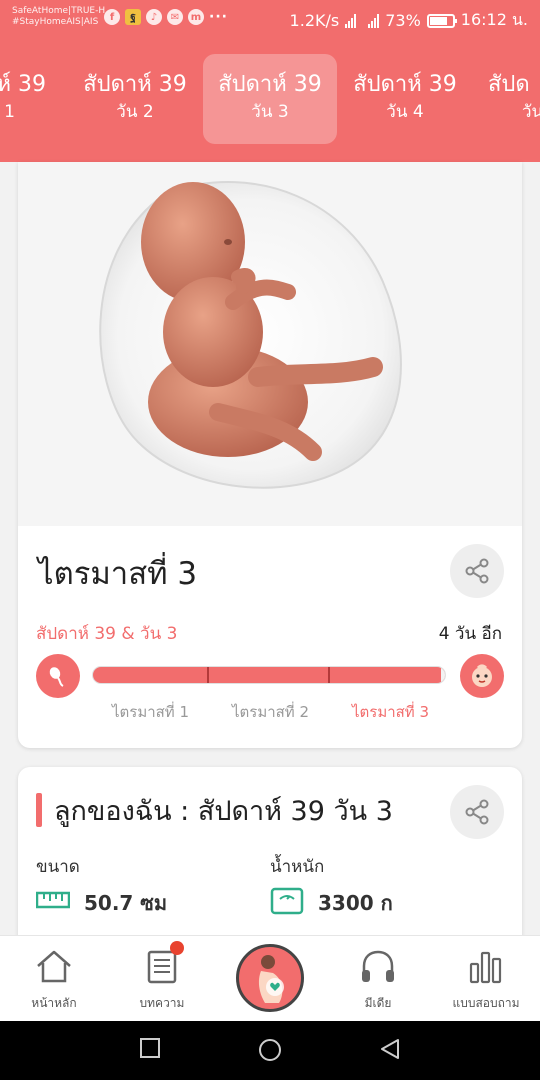 This screenshot has width=540, height=1080. I want to click on trimester-1-label: ไตรมาสที่ 1, so click(151, 712).